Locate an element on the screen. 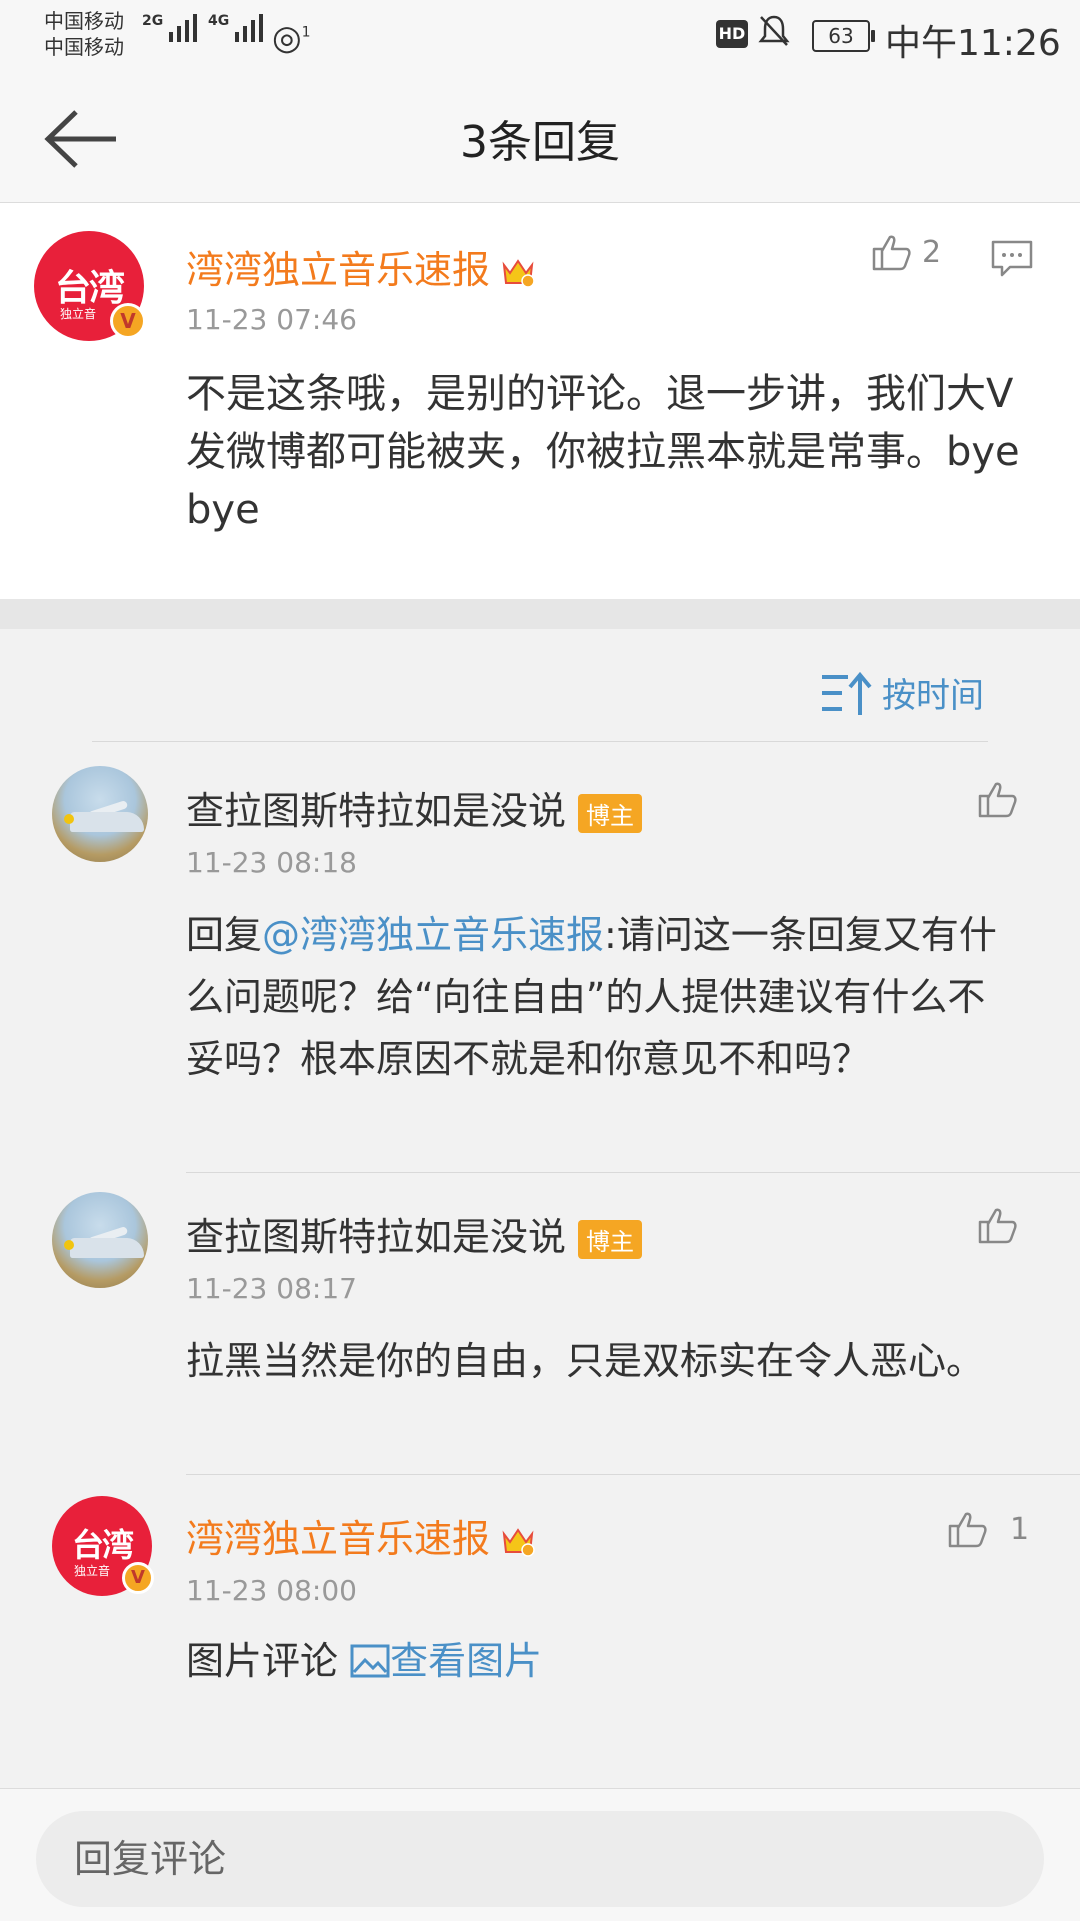  nav-bar: 3条回复 is located at coordinates (540, 139).